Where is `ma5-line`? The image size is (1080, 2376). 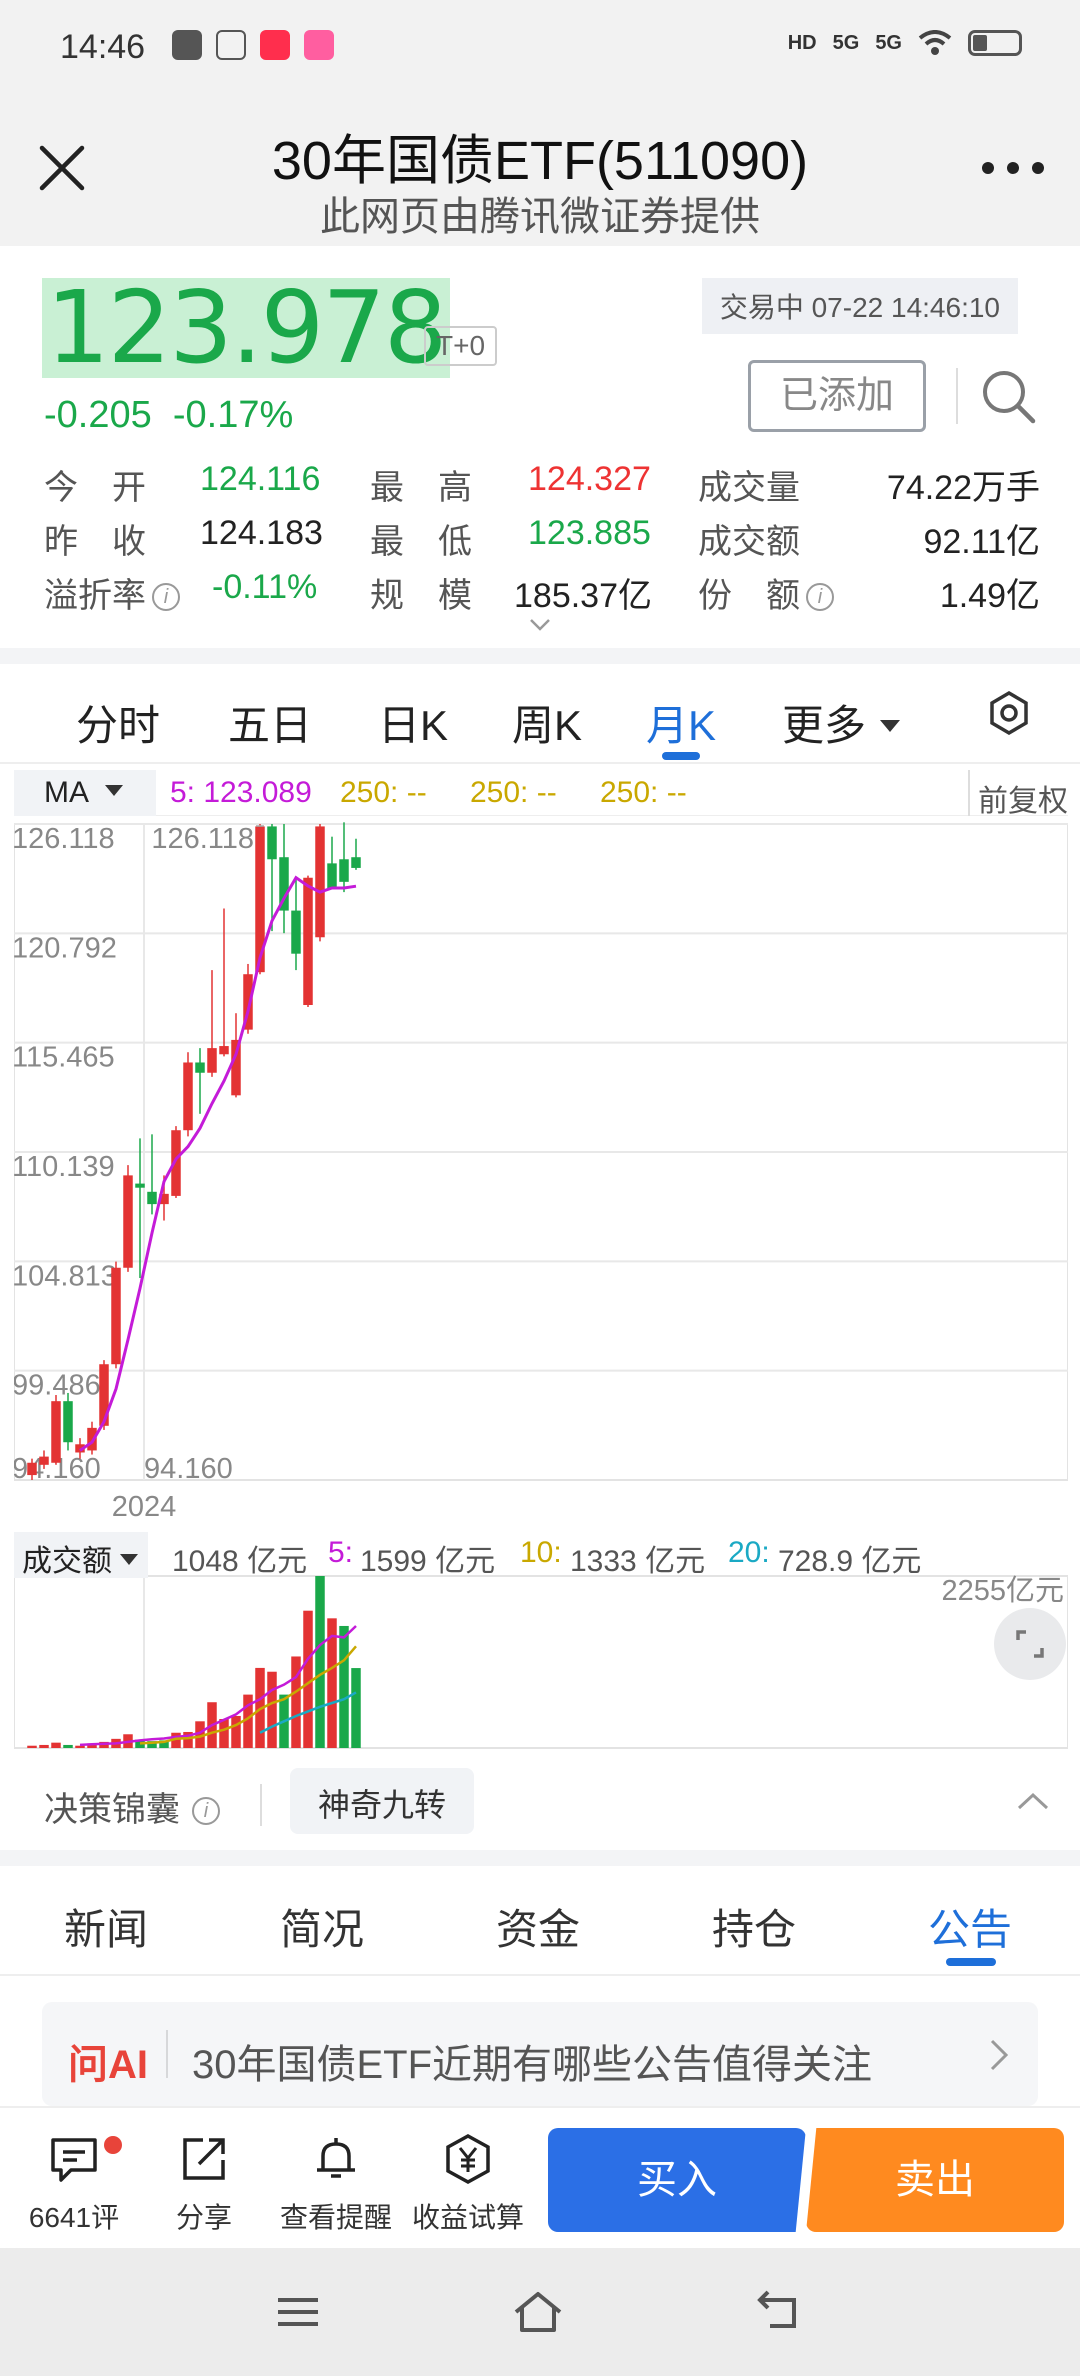
ma5-line is located at coordinates (218, 1163).